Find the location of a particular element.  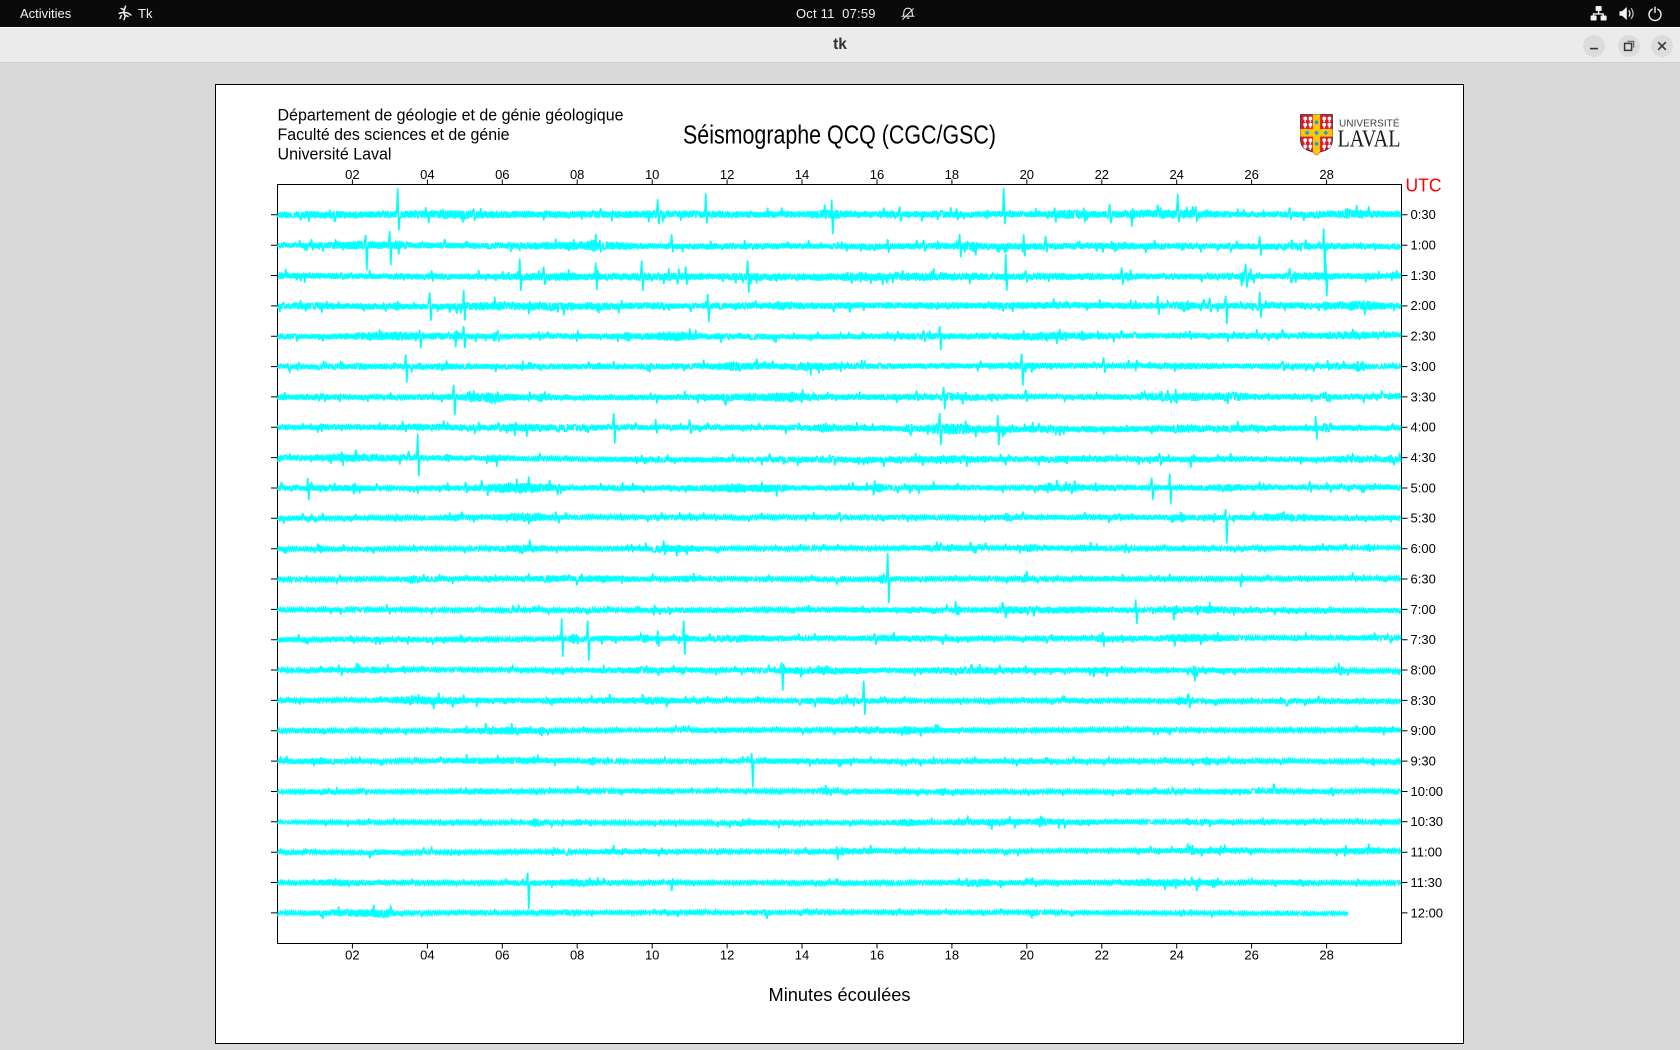

svg-text: 10:30 is located at coordinates (1427, 821).